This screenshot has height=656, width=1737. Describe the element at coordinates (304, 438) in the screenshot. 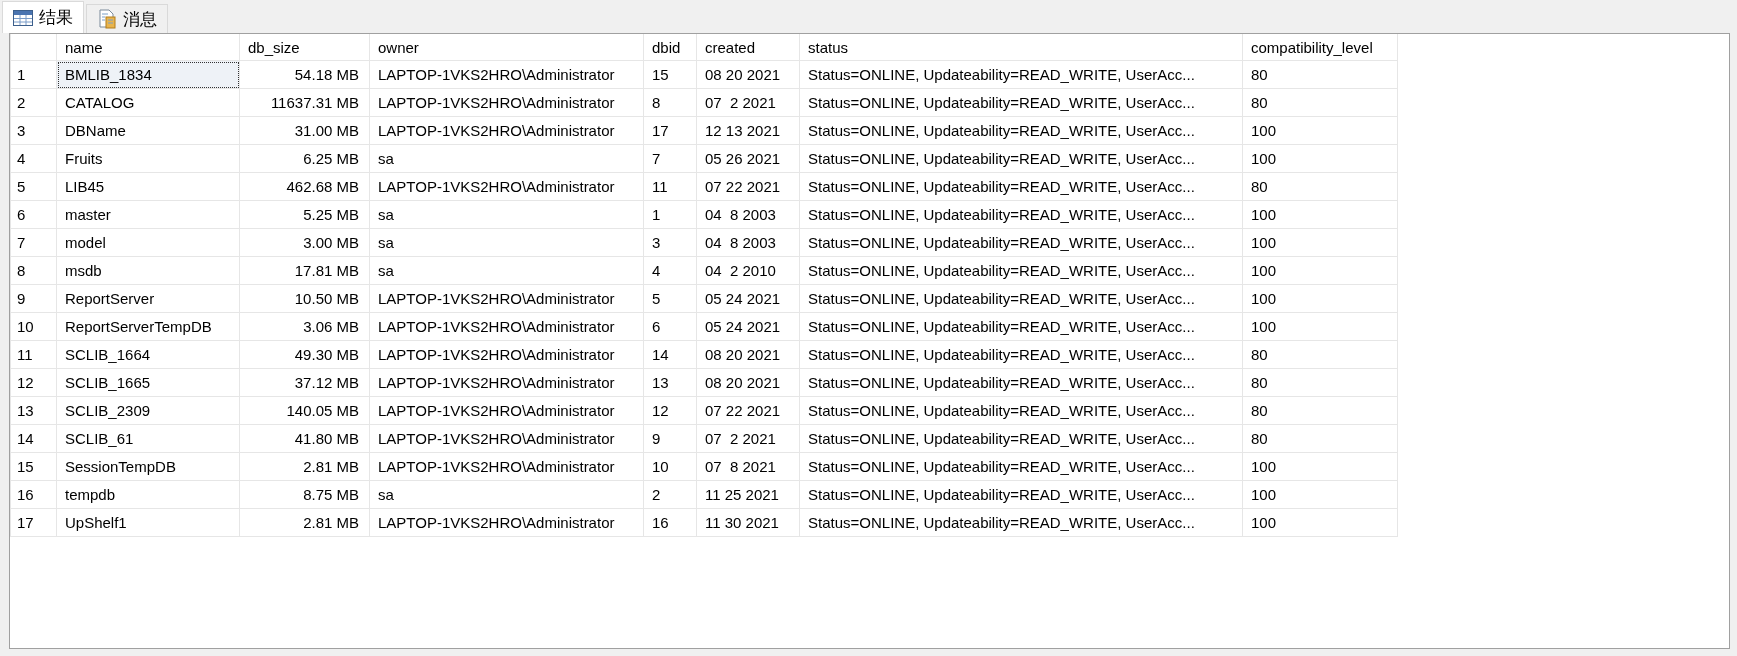

I see `table-cell: 41.80 MB` at that location.